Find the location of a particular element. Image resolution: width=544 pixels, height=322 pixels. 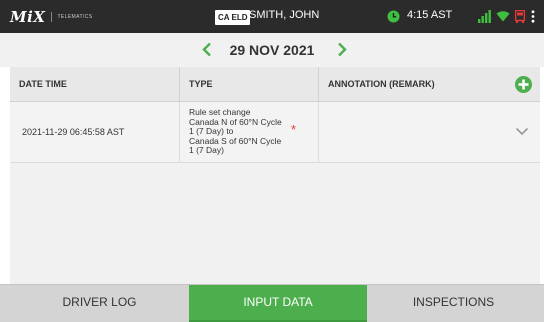

status-time: 4:15 AST is located at coordinates (430, 15).